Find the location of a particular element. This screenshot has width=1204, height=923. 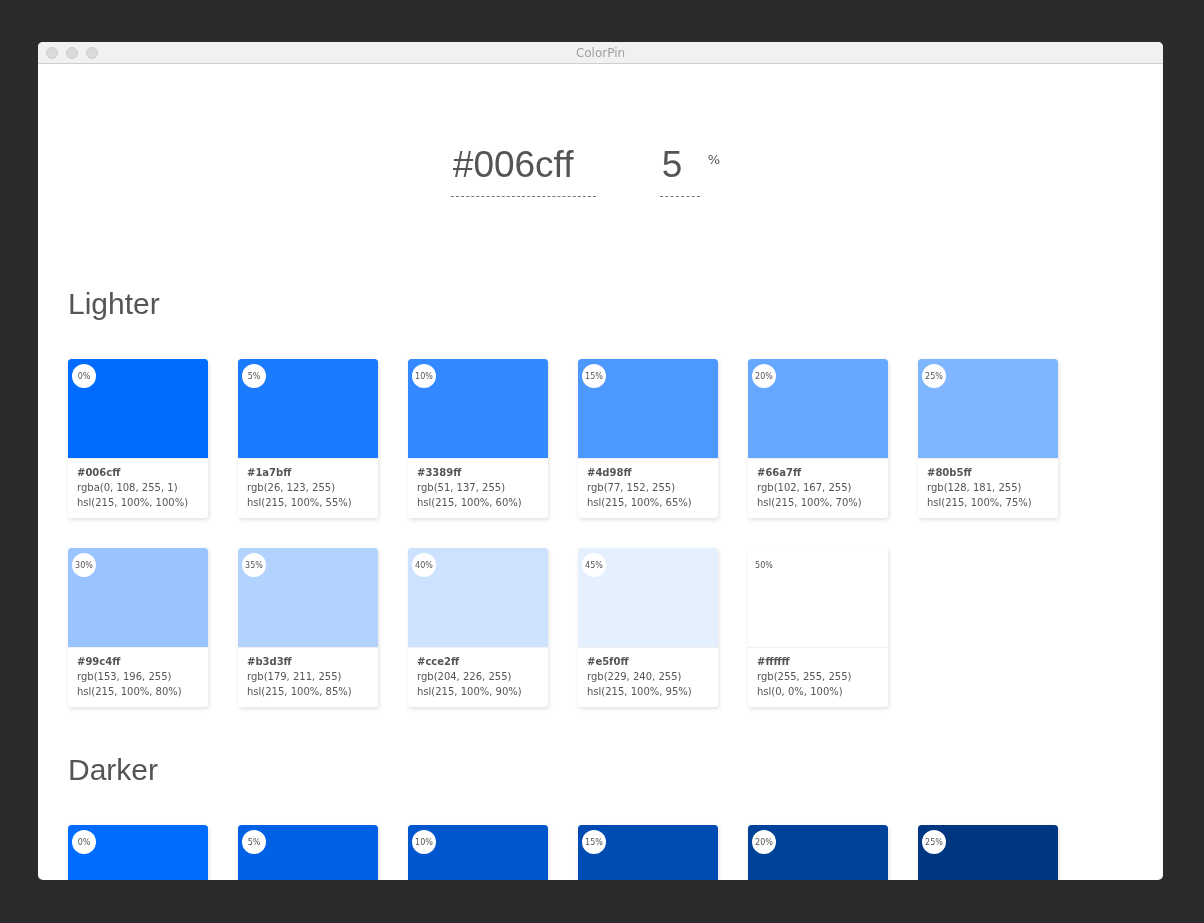

hex-value: #3389ff is located at coordinates (440, 472).